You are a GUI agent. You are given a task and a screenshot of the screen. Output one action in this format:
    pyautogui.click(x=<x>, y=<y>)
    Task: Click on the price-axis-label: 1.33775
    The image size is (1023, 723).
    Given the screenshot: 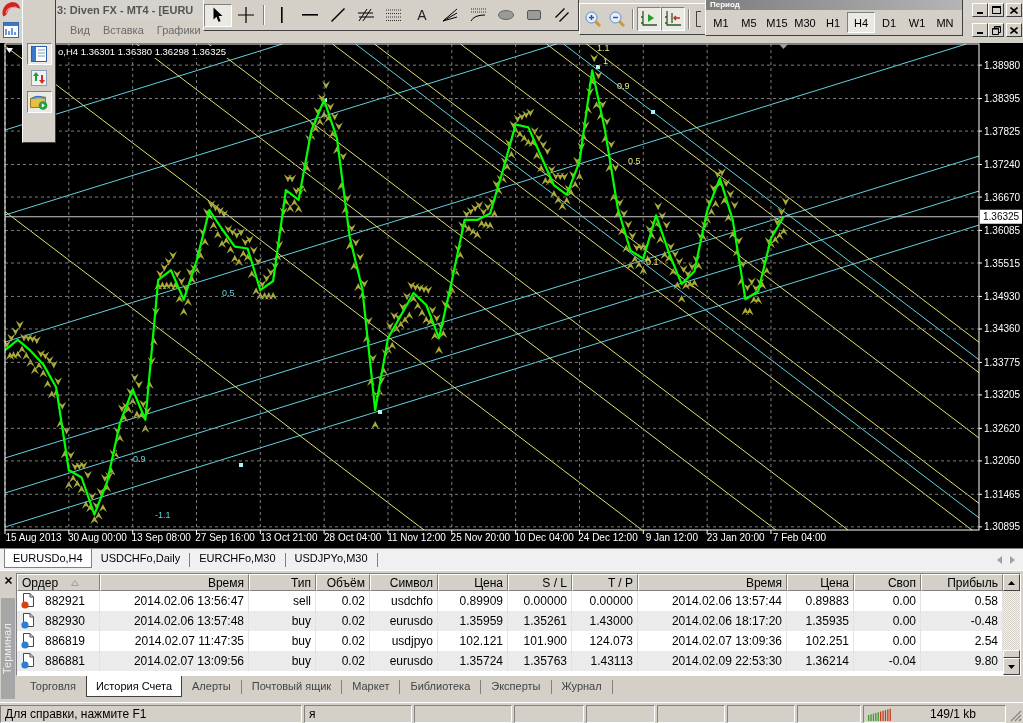 What is the action you would take?
    pyautogui.click(x=1002, y=362)
    